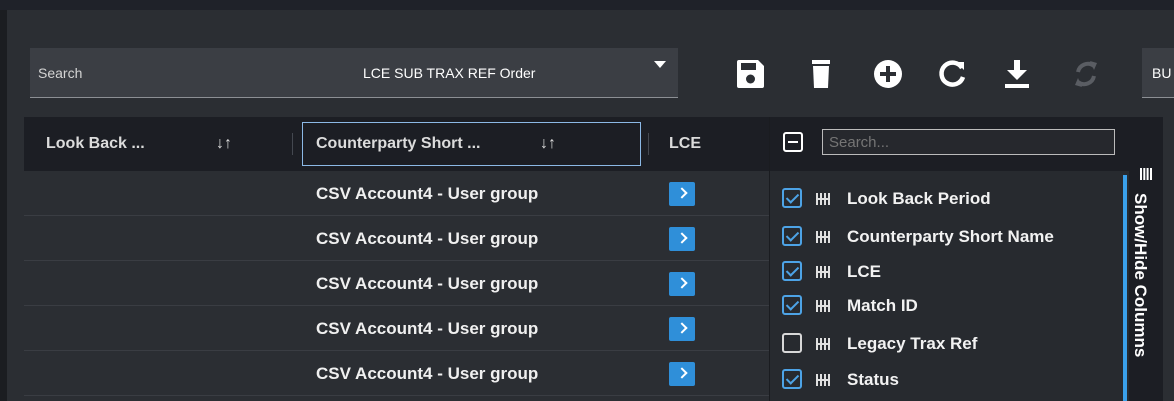 The height and width of the screenshot is (401, 1174). Describe the element at coordinates (292, 144) in the screenshot. I see `column-divider` at that location.